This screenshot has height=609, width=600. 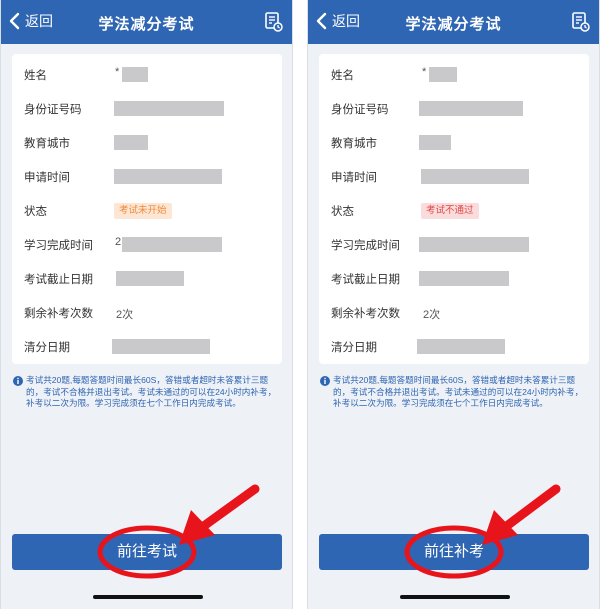 I want to click on go-to-exam-button: 前往考试, so click(x=147, y=552).